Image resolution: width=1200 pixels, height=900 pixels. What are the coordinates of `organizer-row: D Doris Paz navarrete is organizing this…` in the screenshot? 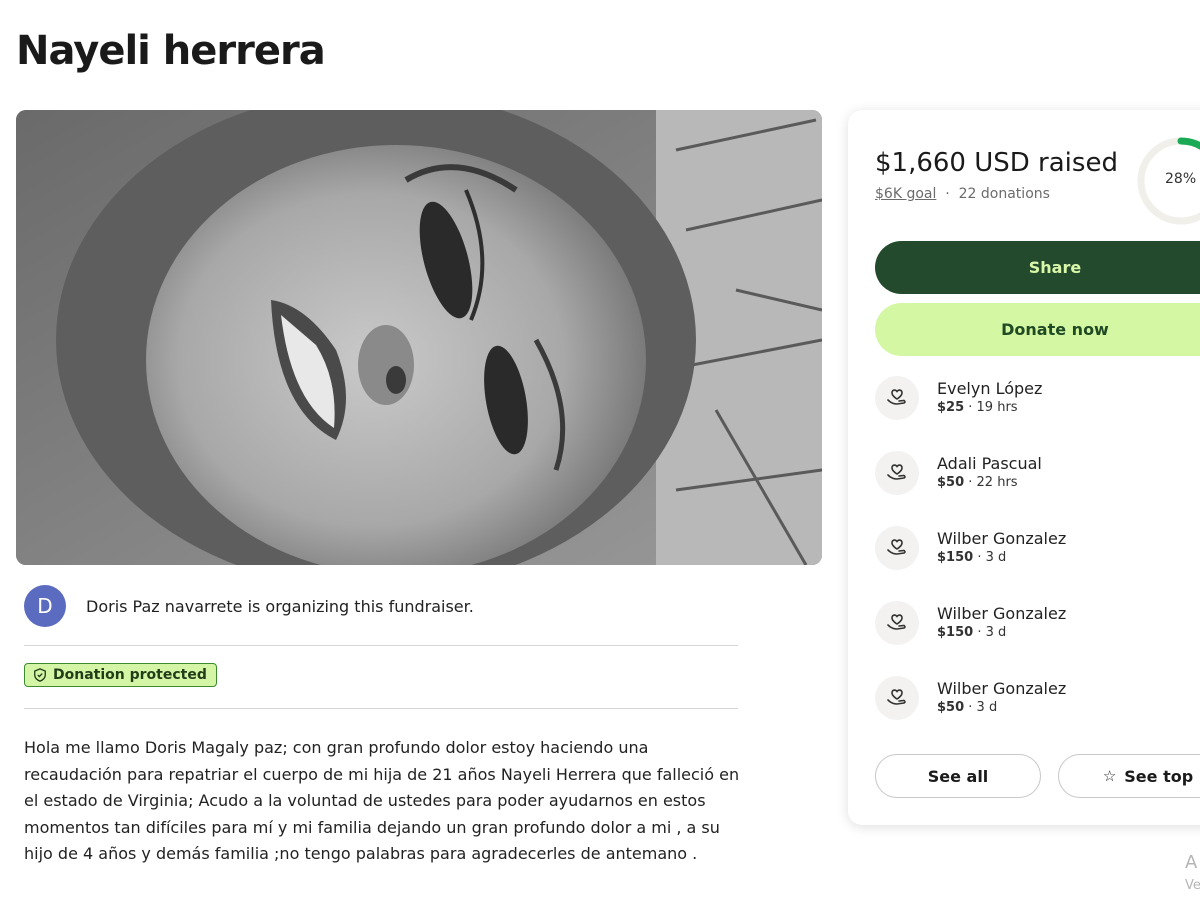 It's located at (249, 606).